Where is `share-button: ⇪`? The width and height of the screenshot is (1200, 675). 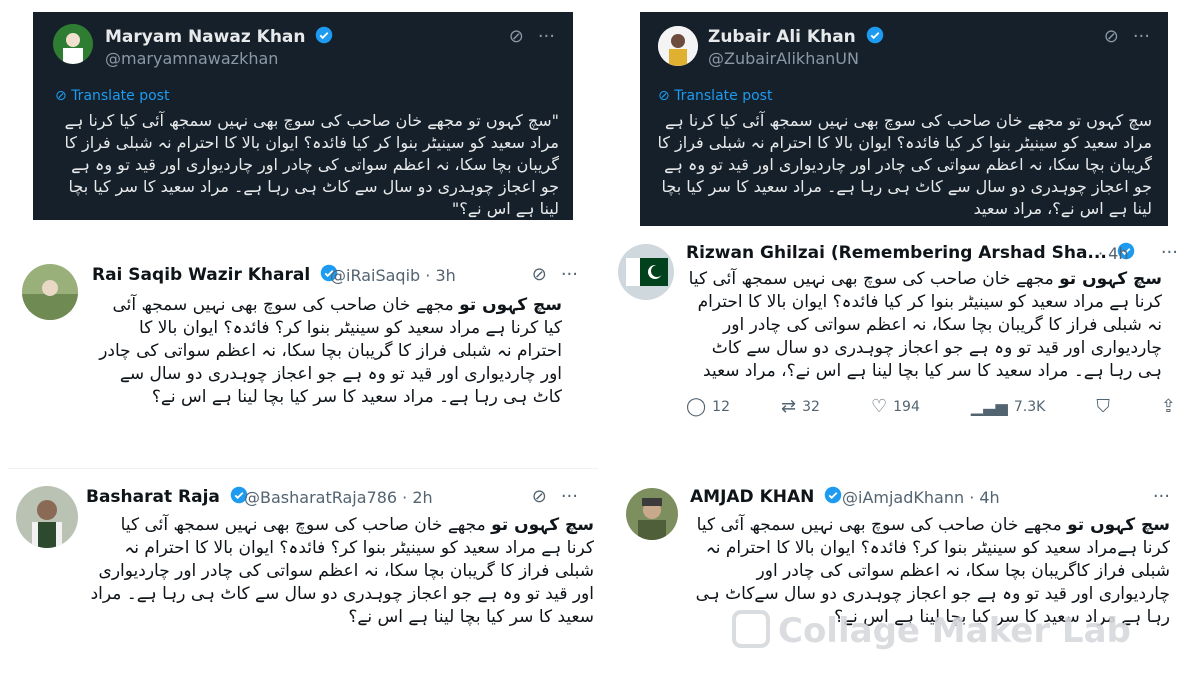
share-button: ⇪ is located at coordinates (1168, 406).